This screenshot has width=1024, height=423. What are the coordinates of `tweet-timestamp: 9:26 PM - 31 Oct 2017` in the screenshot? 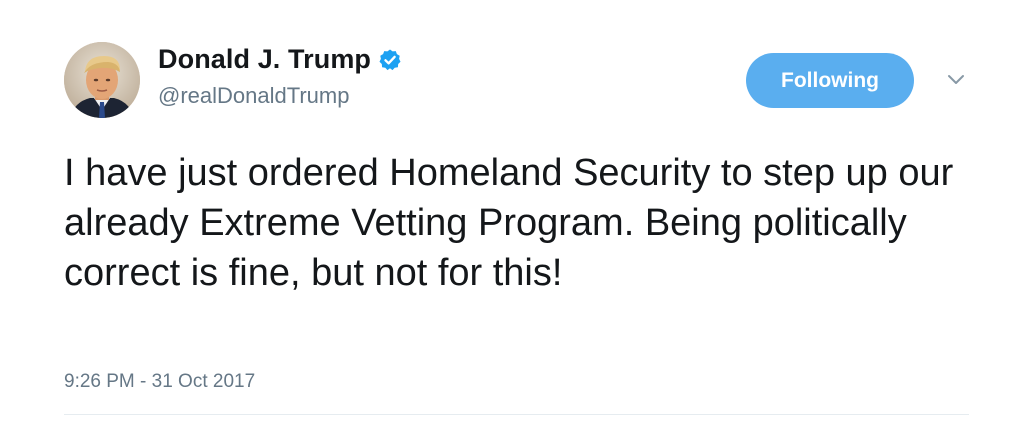 It's located at (159, 382).